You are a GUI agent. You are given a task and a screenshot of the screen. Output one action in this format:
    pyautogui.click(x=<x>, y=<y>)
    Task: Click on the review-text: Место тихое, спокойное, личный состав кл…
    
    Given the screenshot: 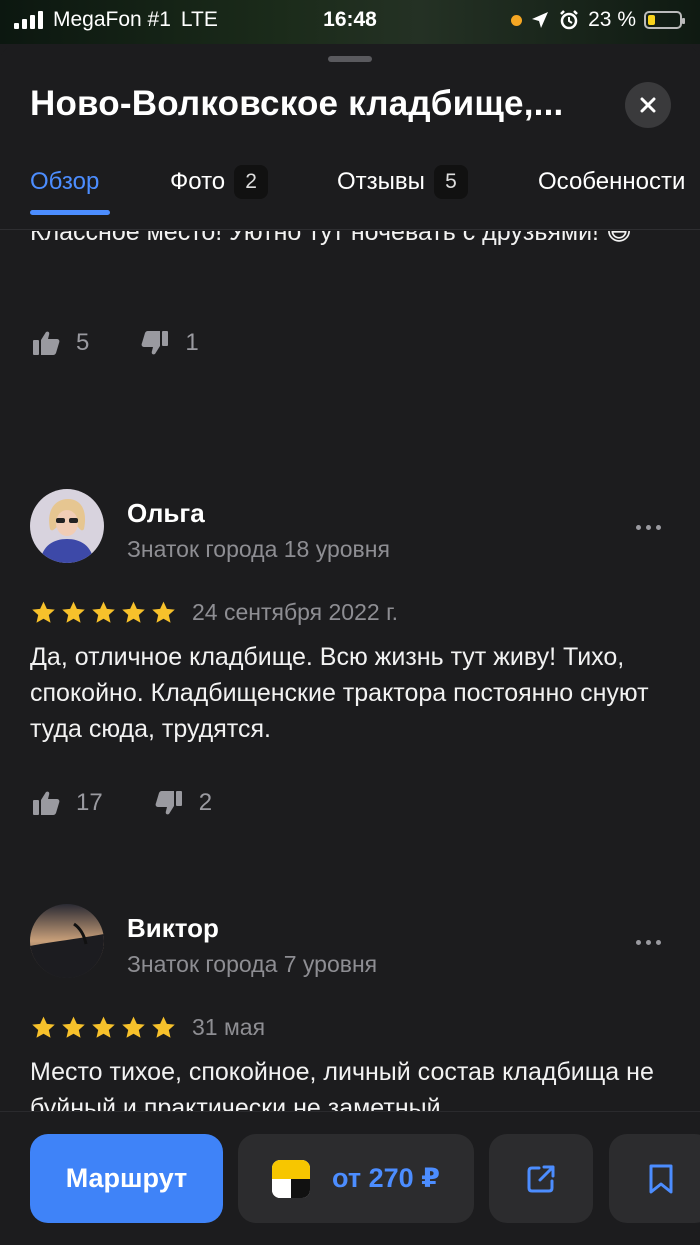 What is the action you would take?
    pyautogui.click(x=342, y=1084)
    